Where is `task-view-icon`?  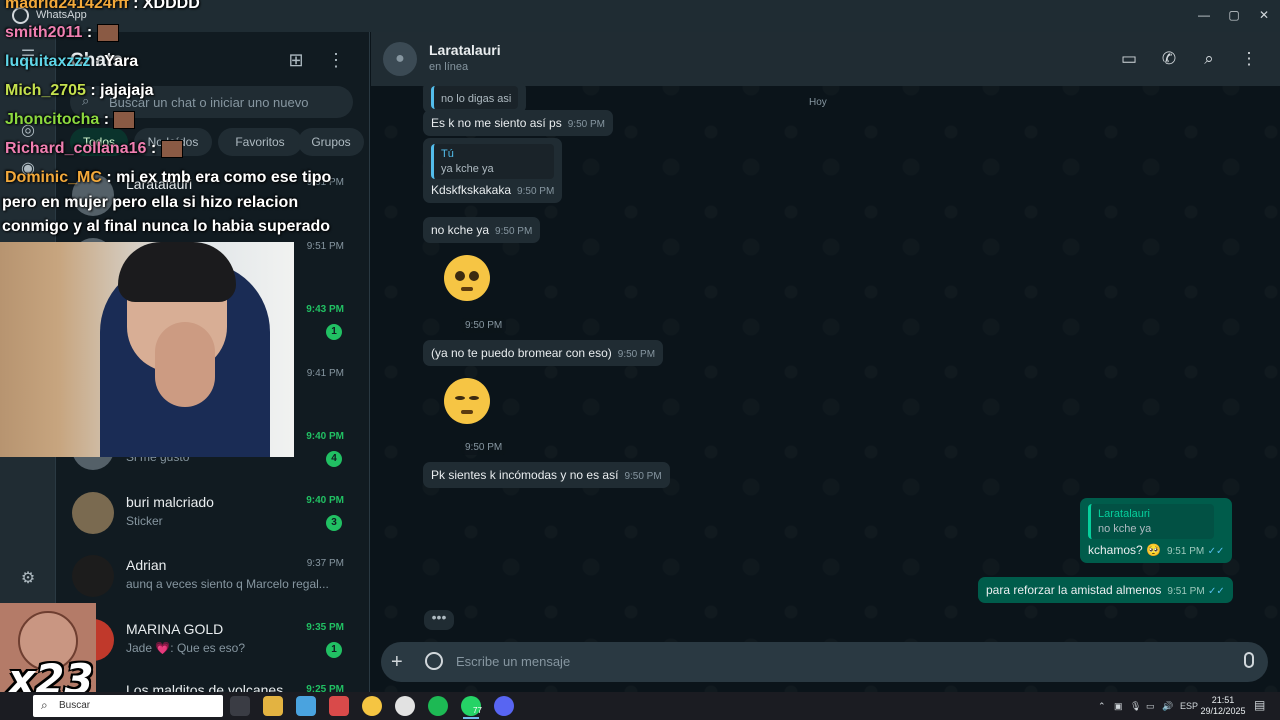 task-view-icon is located at coordinates (240, 706).